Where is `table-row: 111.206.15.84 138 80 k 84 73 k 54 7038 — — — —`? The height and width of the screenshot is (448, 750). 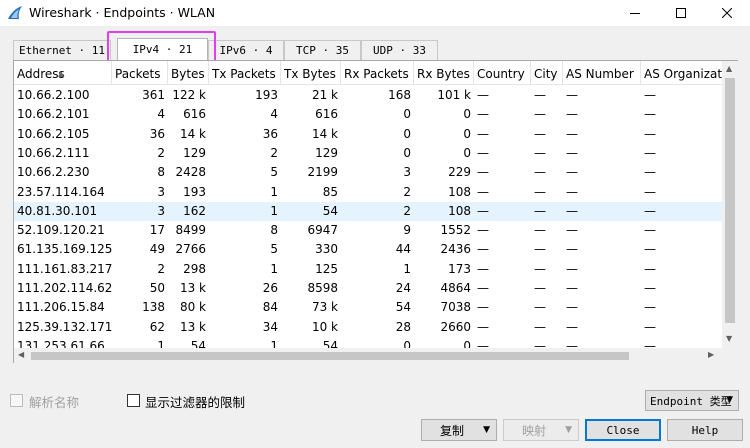 table-row: 111.206.15.84 138 80 k 84 73 k 54 7038 — — — — is located at coordinates (368, 307).